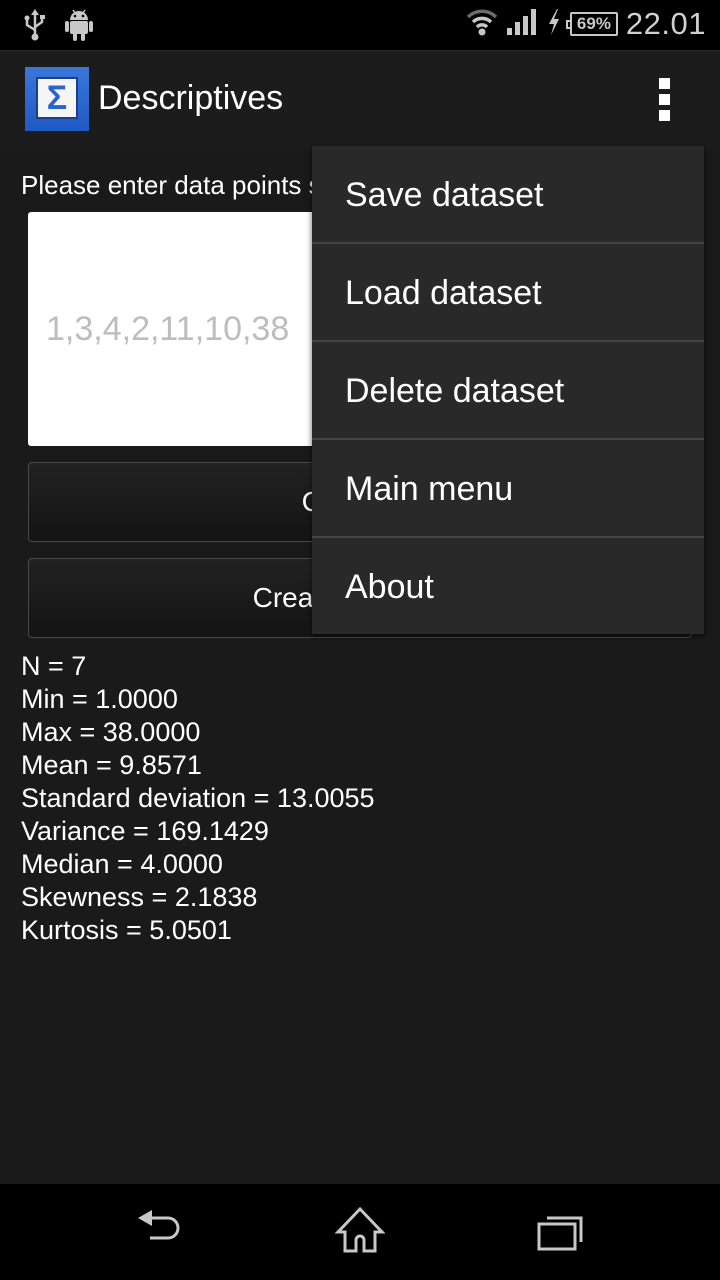 This screenshot has height=1280, width=720. I want to click on recents-button, so click(560, 1231).